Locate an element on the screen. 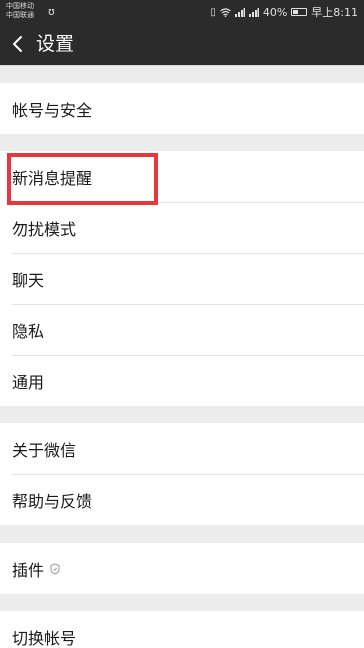 Image resolution: width=364 pixels, height=648 pixels. group-account: 帐号与安全 is located at coordinates (182, 108).